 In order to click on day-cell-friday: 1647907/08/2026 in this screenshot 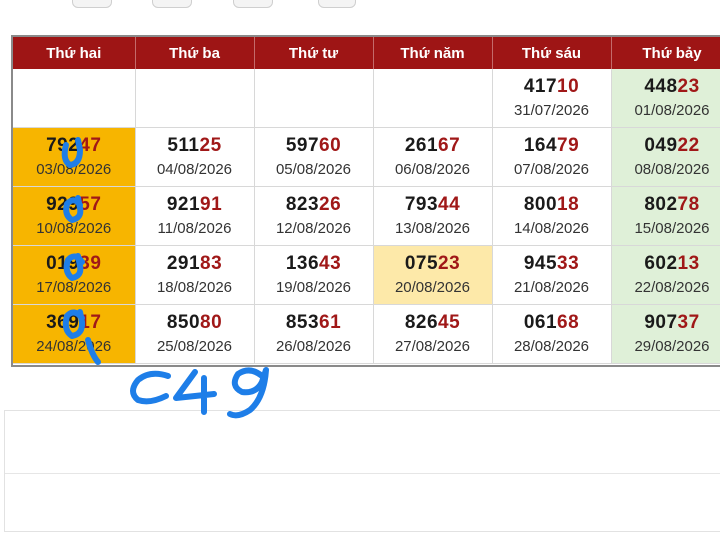, I will do `click(551, 157)`.